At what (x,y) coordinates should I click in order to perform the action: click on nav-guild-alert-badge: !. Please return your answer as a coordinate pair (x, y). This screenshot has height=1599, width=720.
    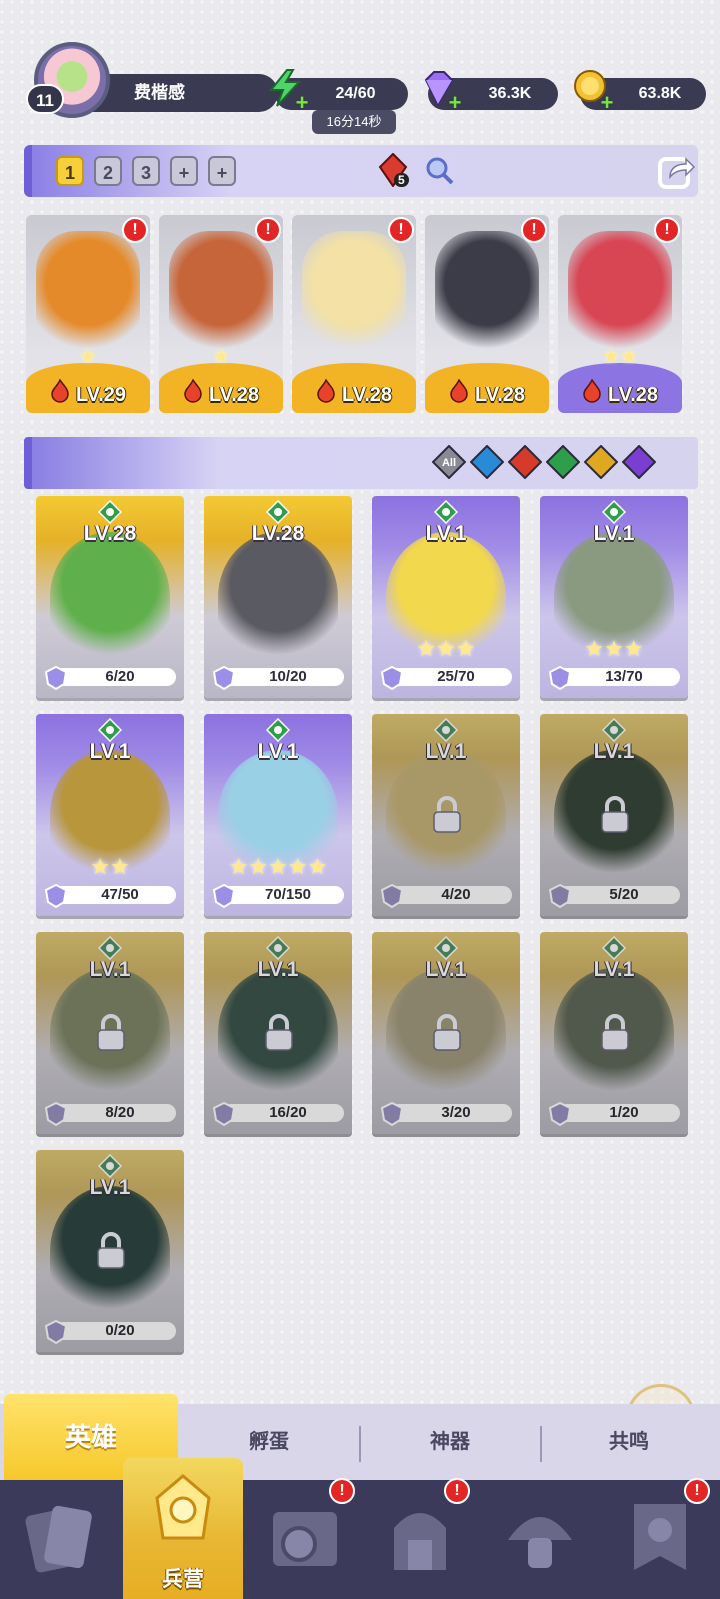
    Looking at the image, I should click on (697, 1491).